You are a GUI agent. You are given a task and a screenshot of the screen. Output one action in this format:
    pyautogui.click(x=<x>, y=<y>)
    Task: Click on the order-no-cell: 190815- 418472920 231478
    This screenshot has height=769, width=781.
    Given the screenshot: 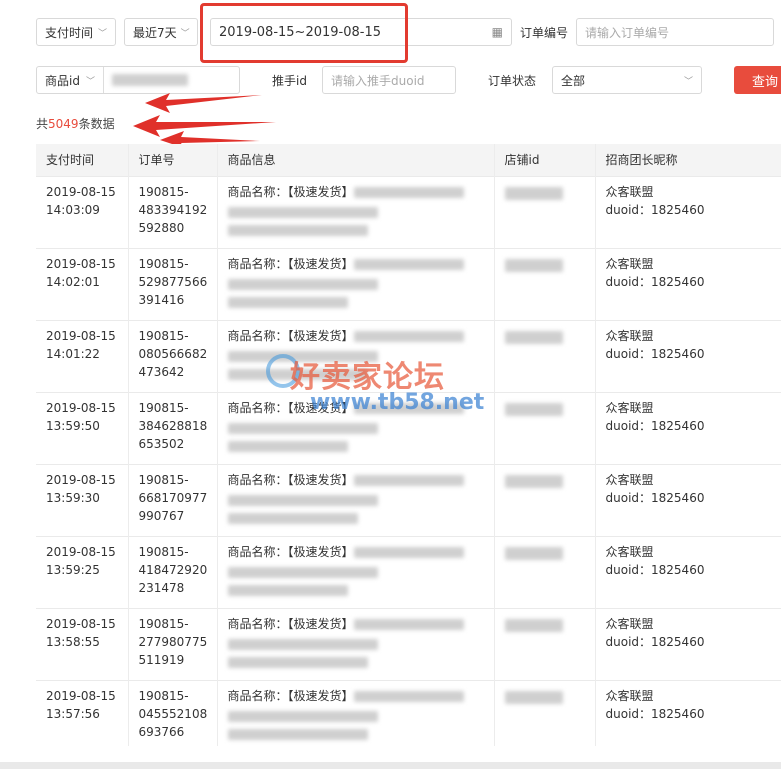 What is the action you would take?
    pyautogui.click(x=173, y=571)
    